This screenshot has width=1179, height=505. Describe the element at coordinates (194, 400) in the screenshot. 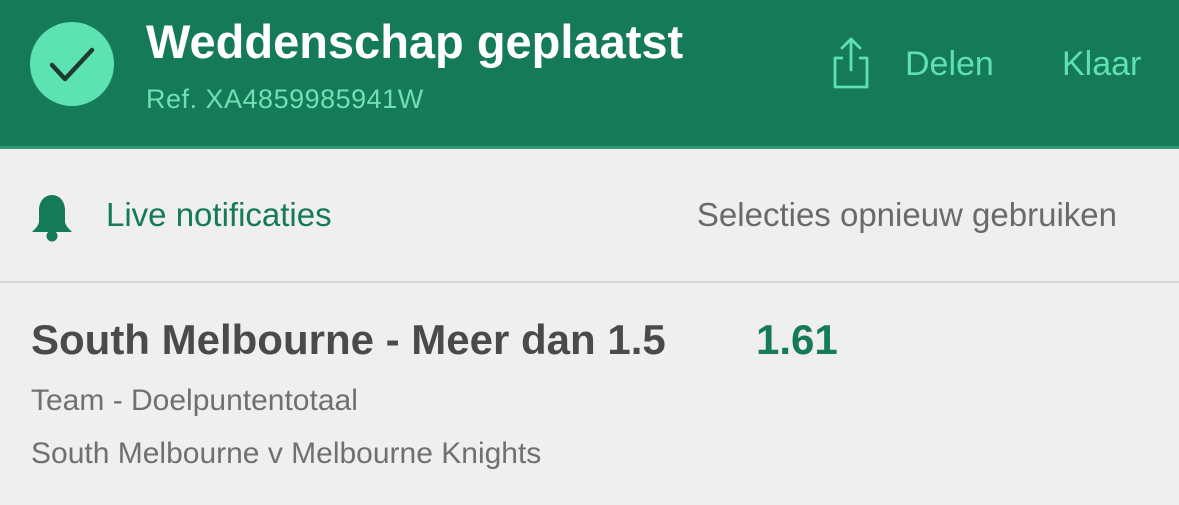

I see `market-name: Team - Doelpuntentotaal` at that location.